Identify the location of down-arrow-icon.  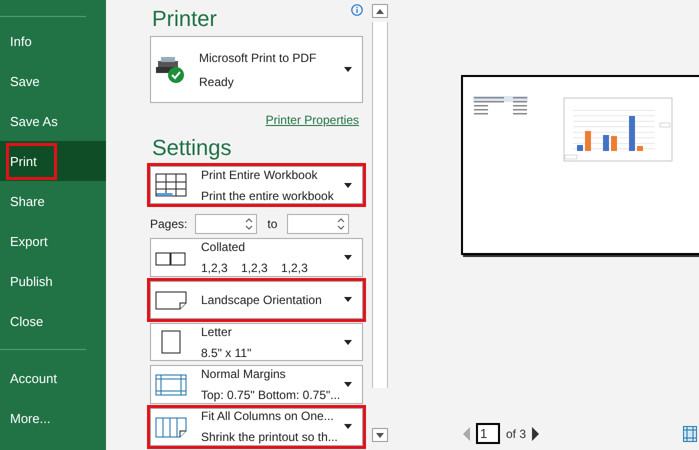
(380, 435).